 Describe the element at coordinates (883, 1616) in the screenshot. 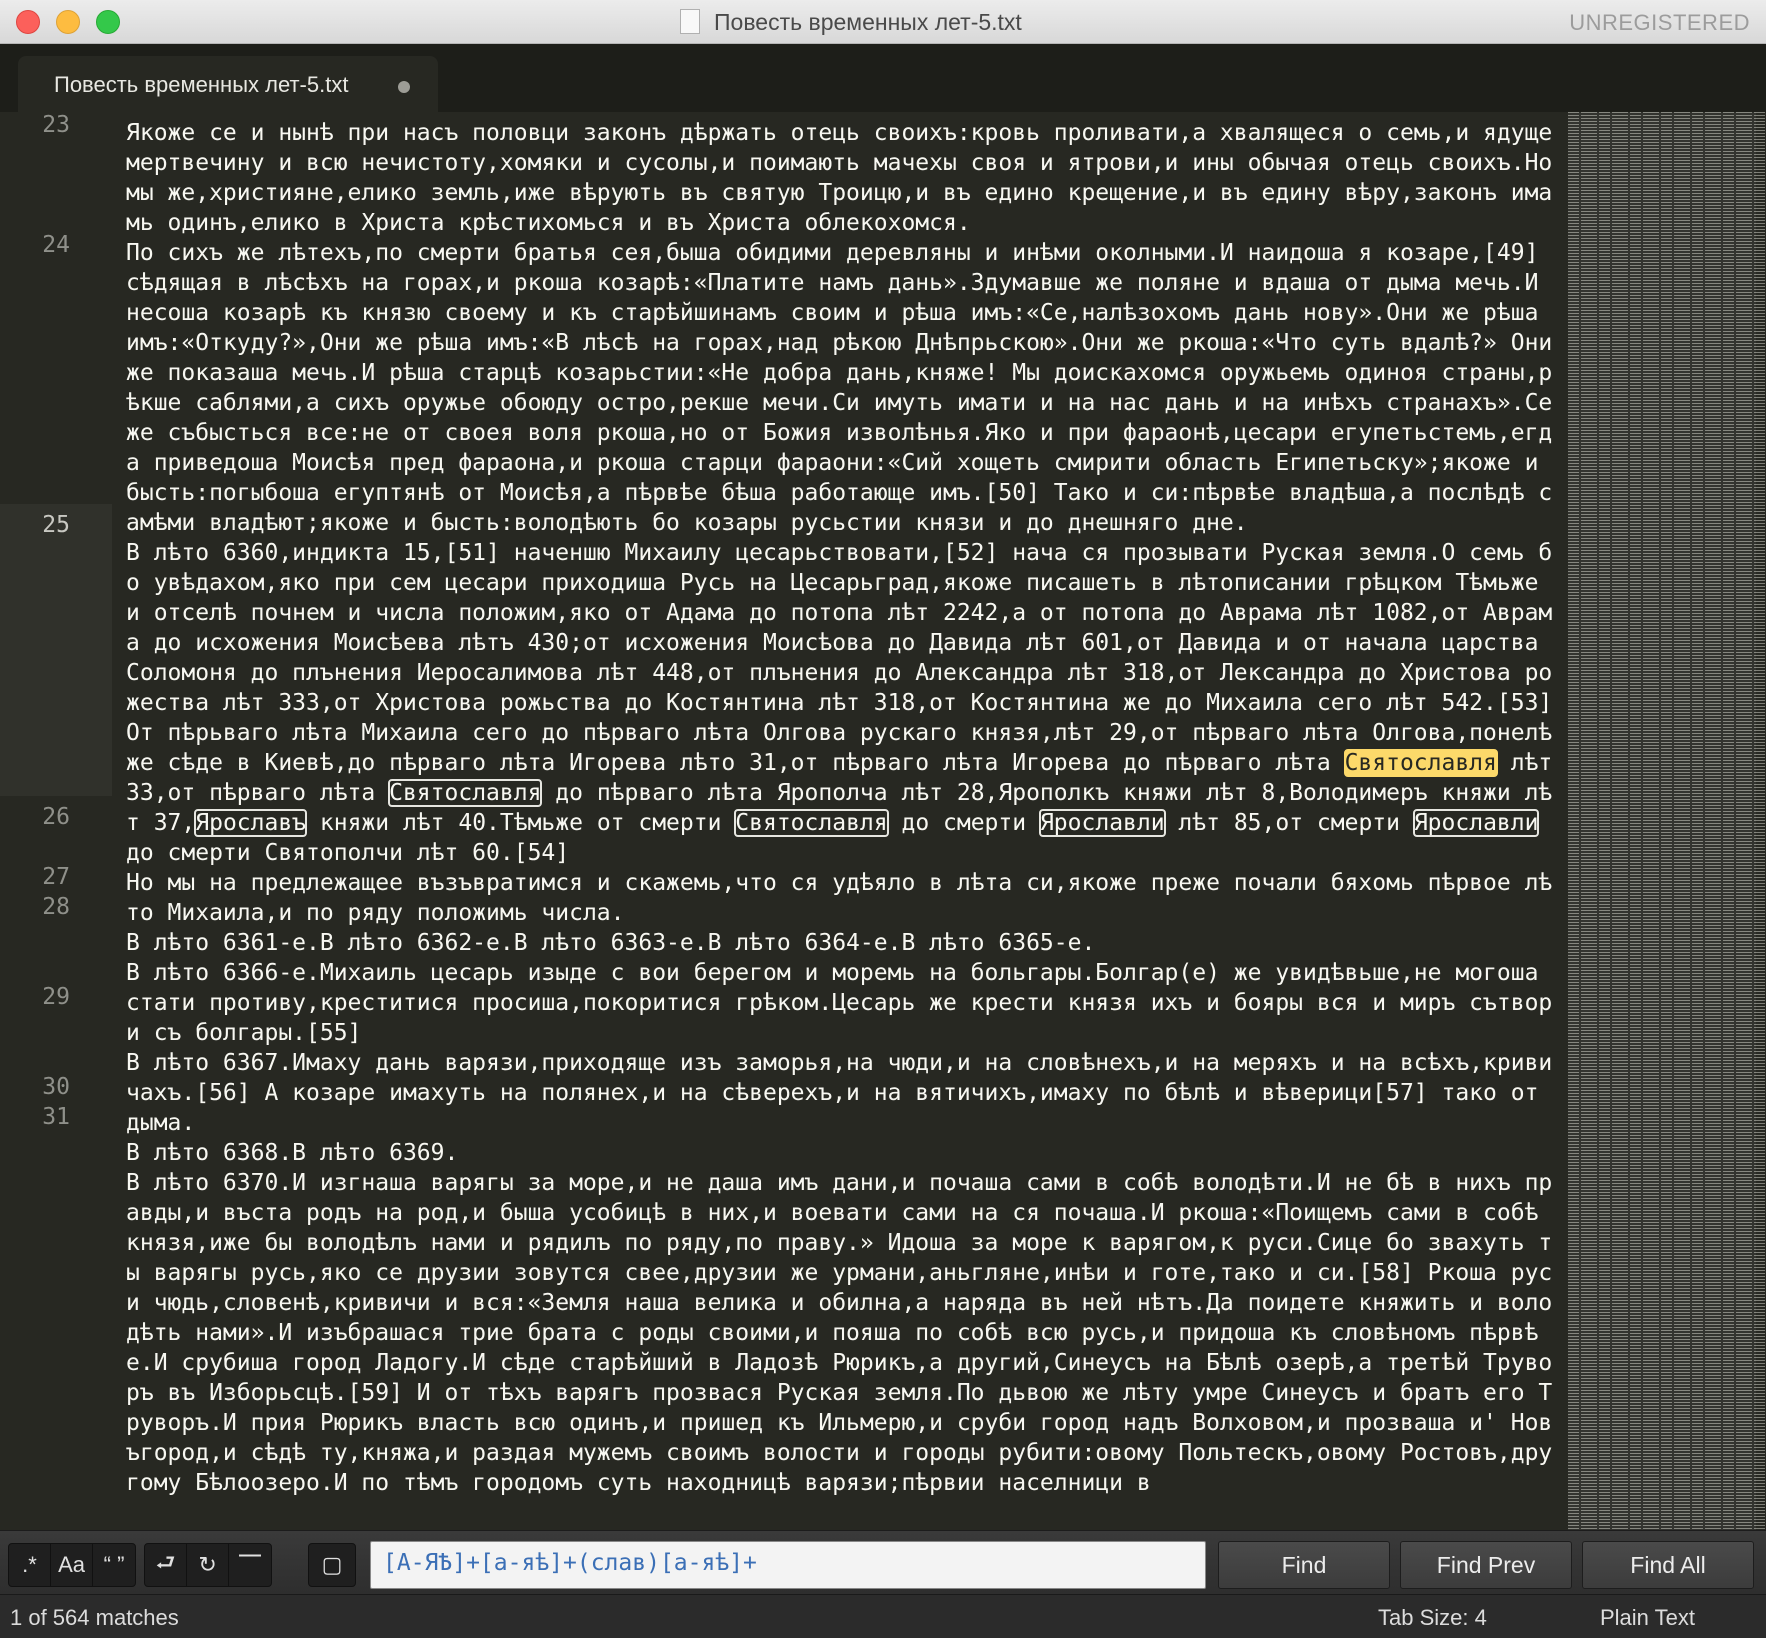

I see `status-bar: 1 of 564 matches Tab Size: 4 Plain Text` at that location.